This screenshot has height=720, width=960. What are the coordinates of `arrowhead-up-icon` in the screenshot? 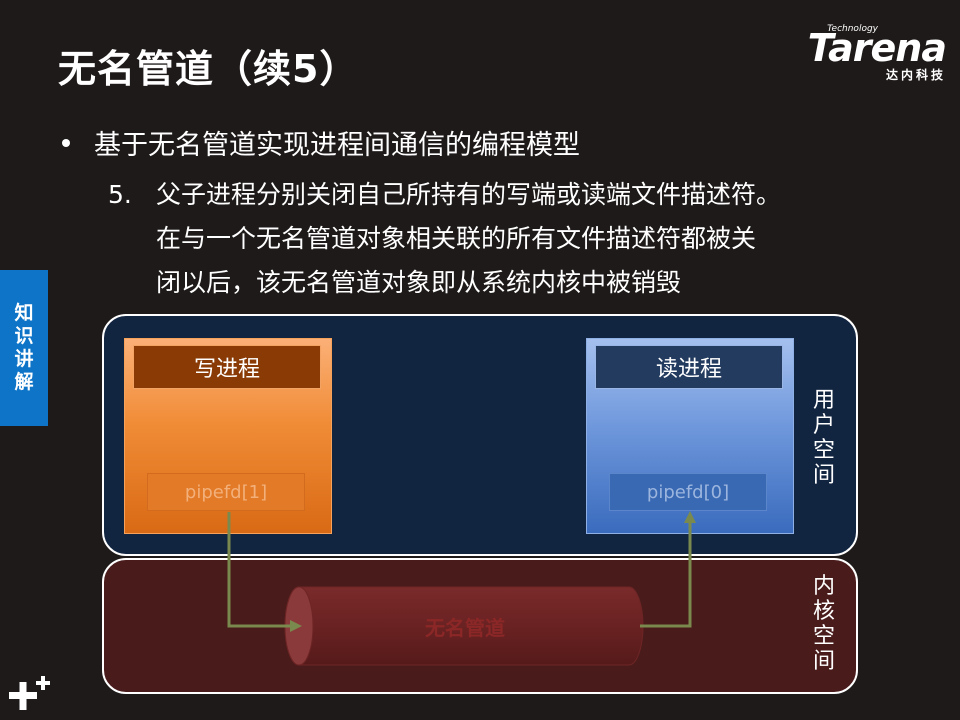 It's located at (690, 517).